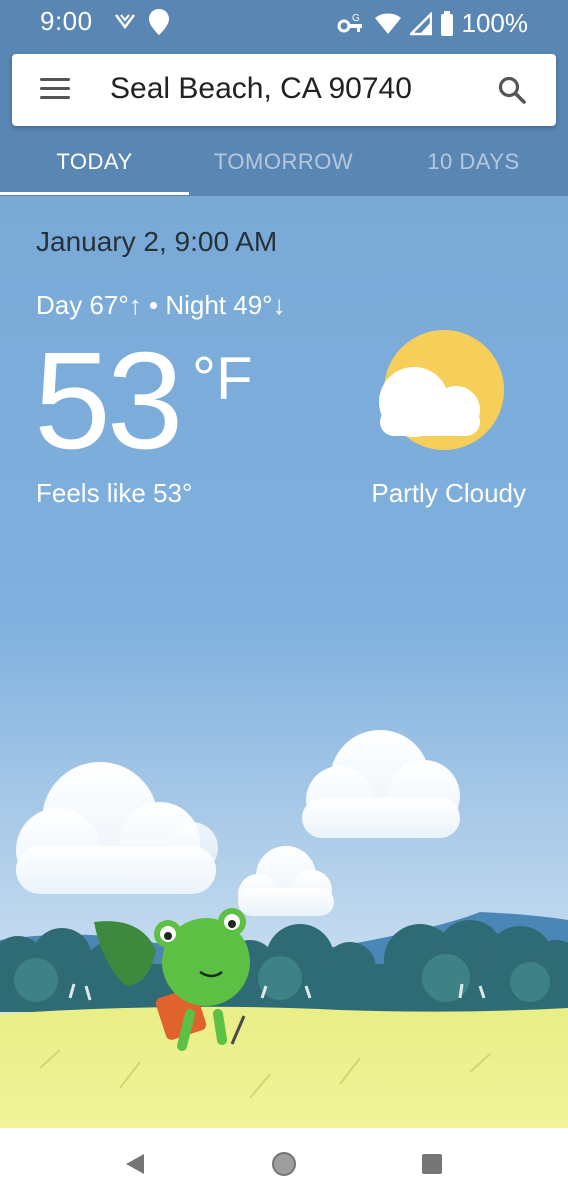 Image resolution: width=568 pixels, height=1200 pixels. Describe the element at coordinates (114, 493) in the screenshot. I see `feels-like: Feels like 53°` at that location.